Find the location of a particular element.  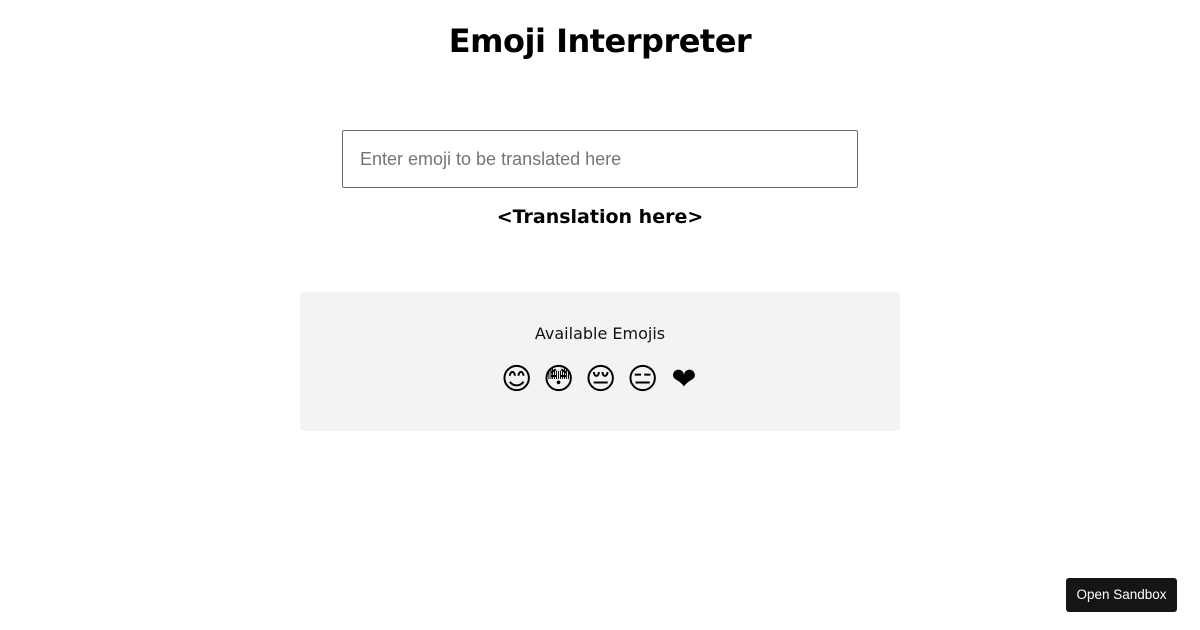

emoji-item: 😔 is located at coordinates (600, 380).